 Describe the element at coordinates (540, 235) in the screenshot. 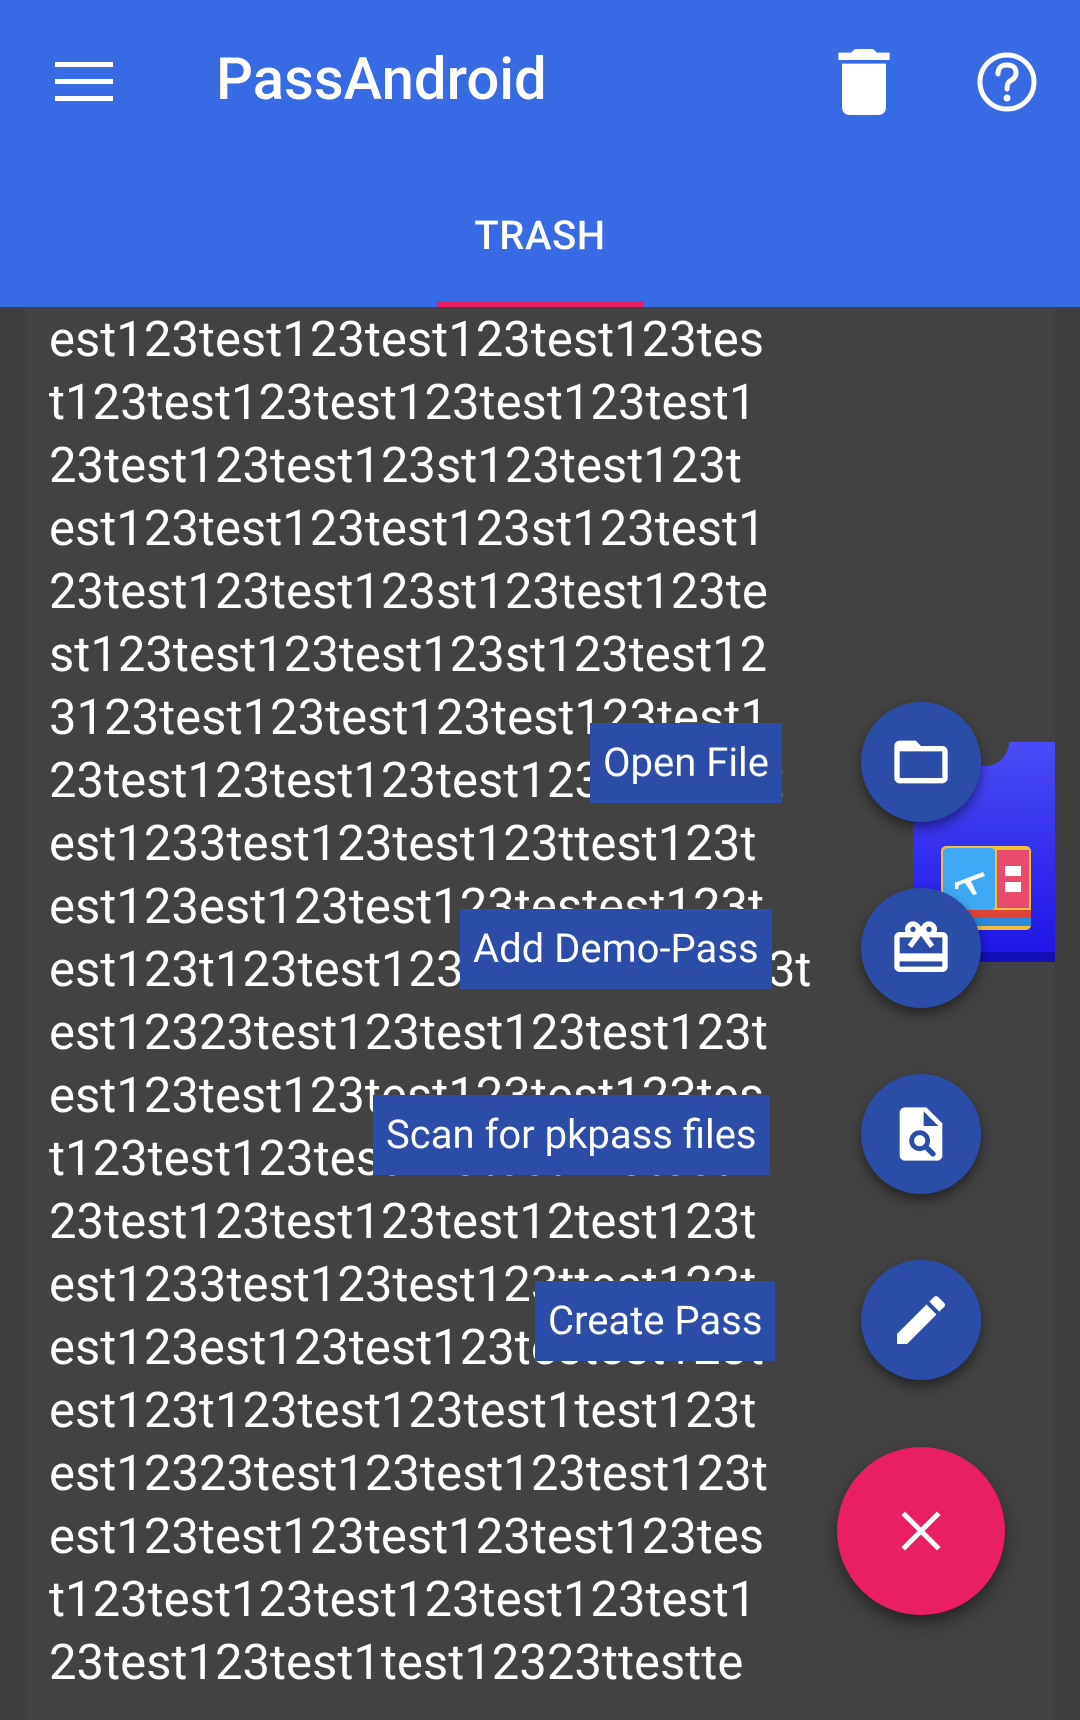

I see `tab-trash-label: TRASH` at that location.